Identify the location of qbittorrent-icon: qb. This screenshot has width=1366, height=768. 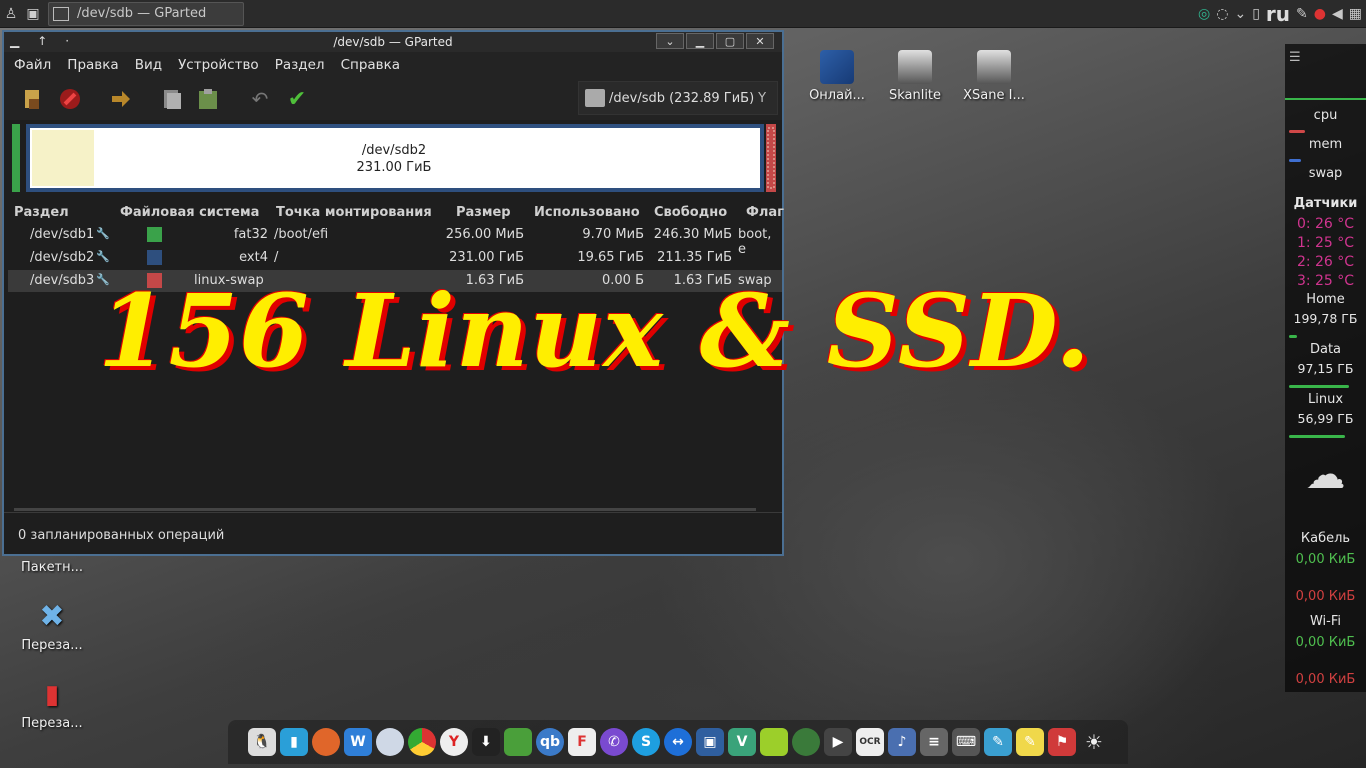
(550, 742).